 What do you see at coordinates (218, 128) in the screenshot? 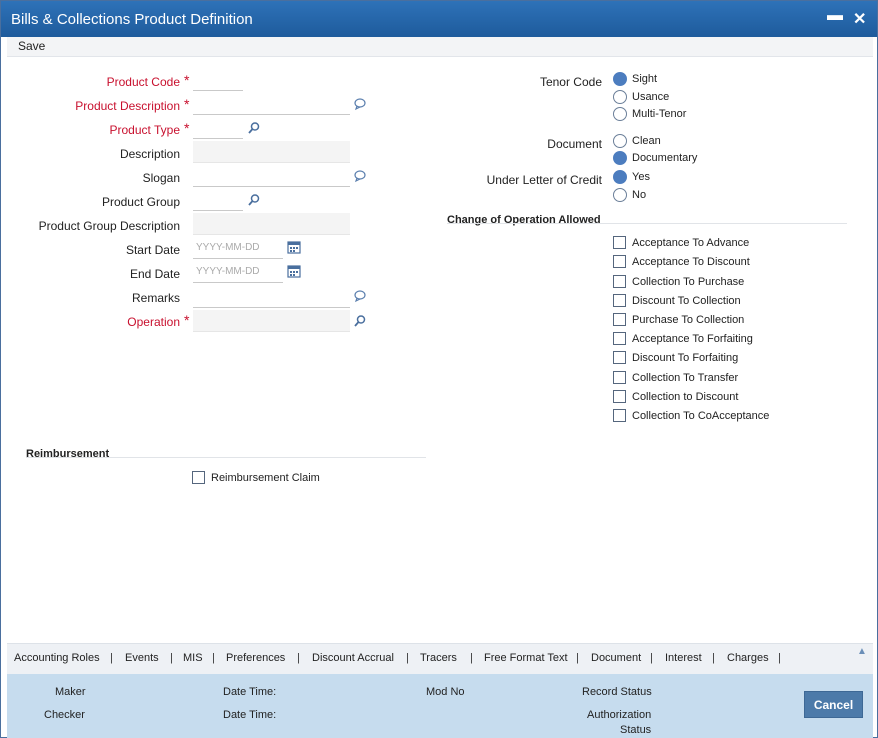
I see `product-type-input` at bounding box center [218, 128].